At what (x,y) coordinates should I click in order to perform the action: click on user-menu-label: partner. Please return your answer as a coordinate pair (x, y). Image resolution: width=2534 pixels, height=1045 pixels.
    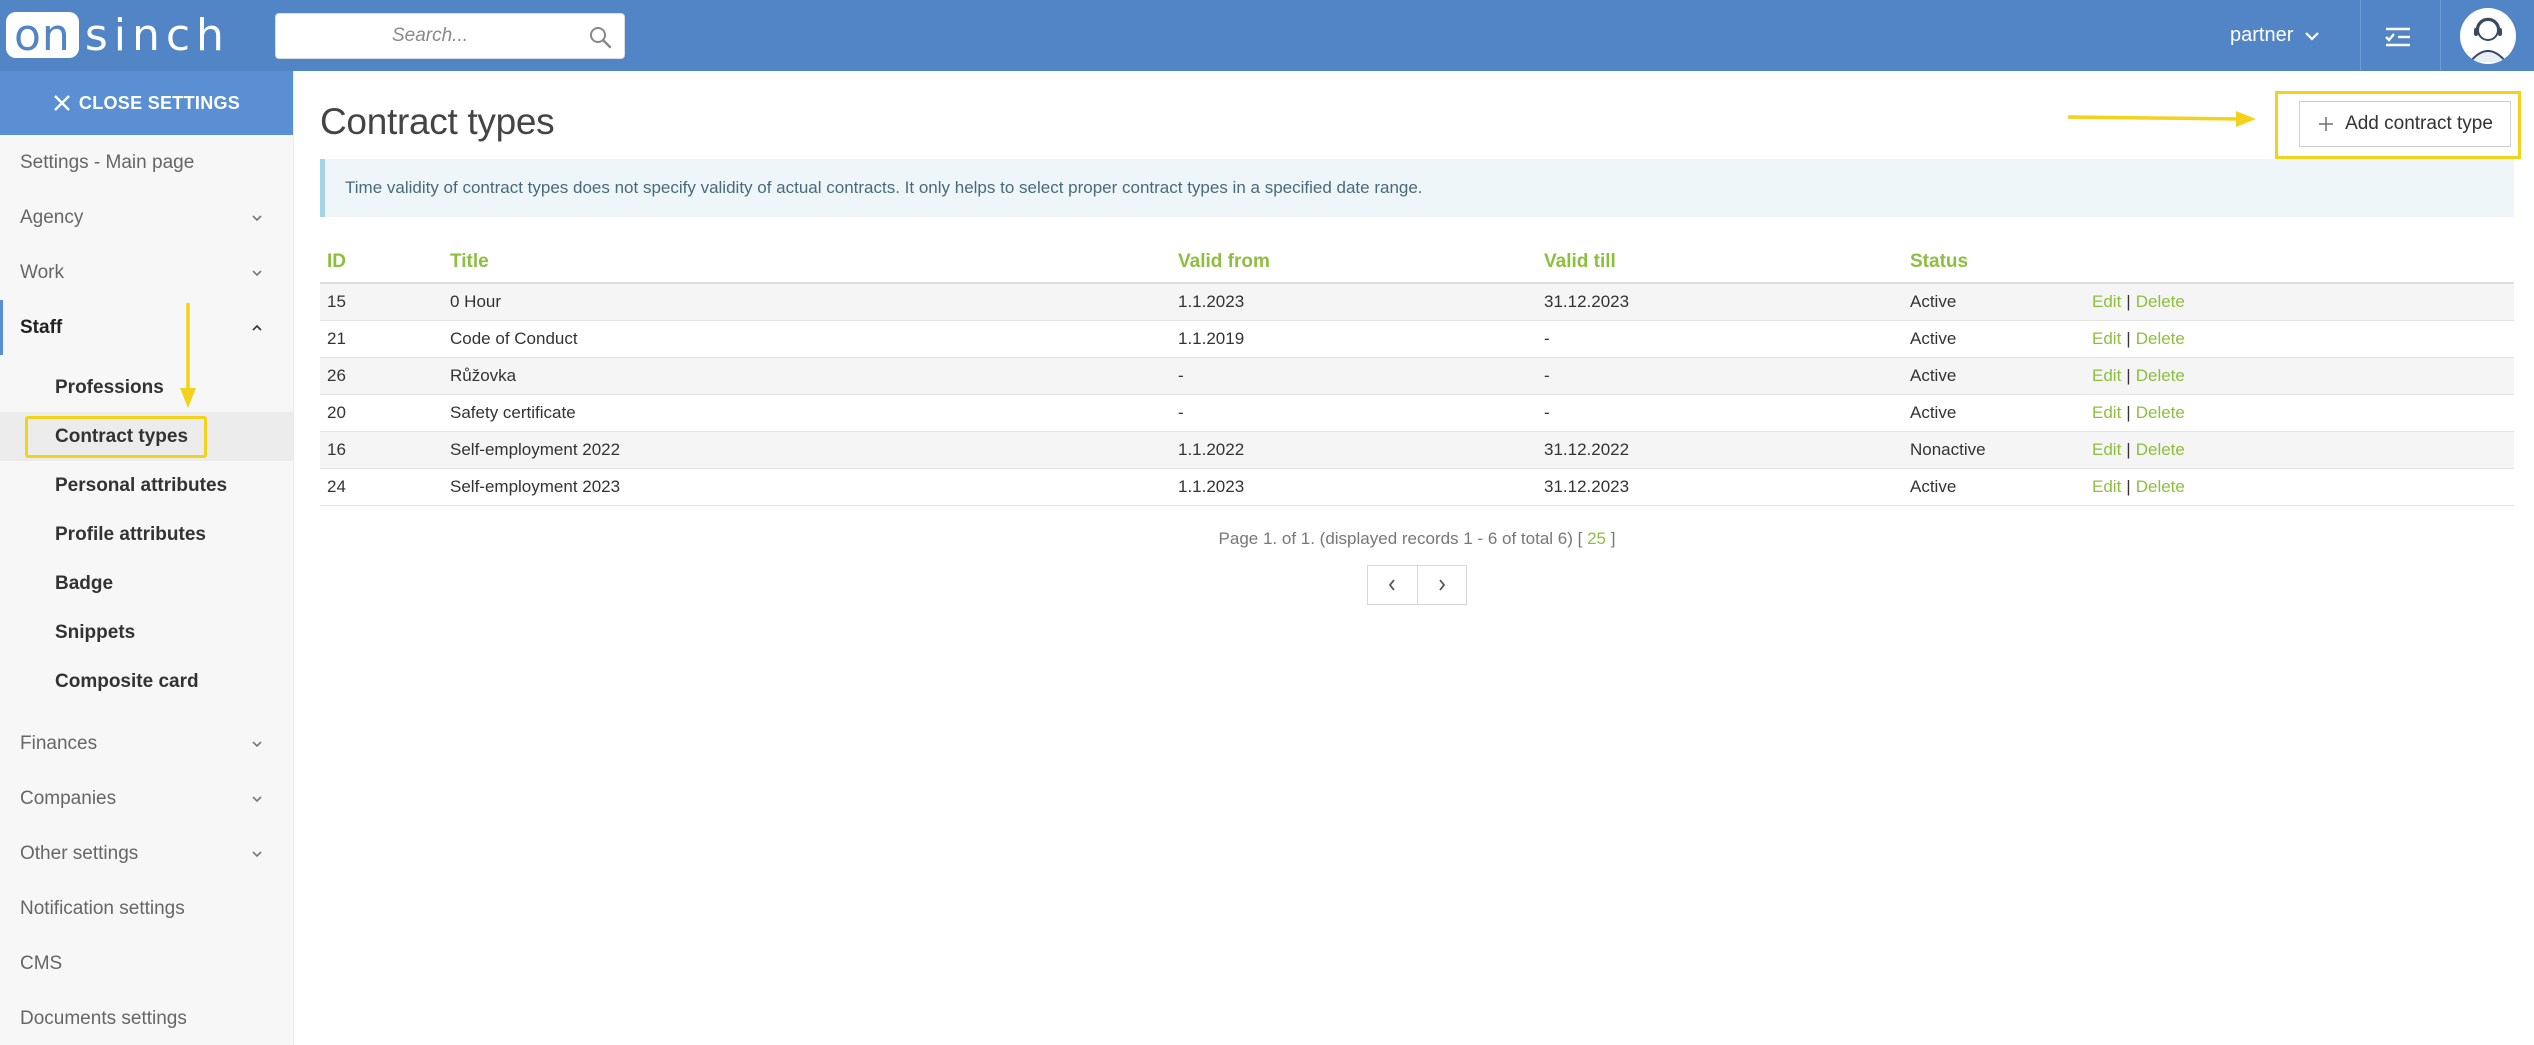
    Looking at the image, I should click on (2262, 35).